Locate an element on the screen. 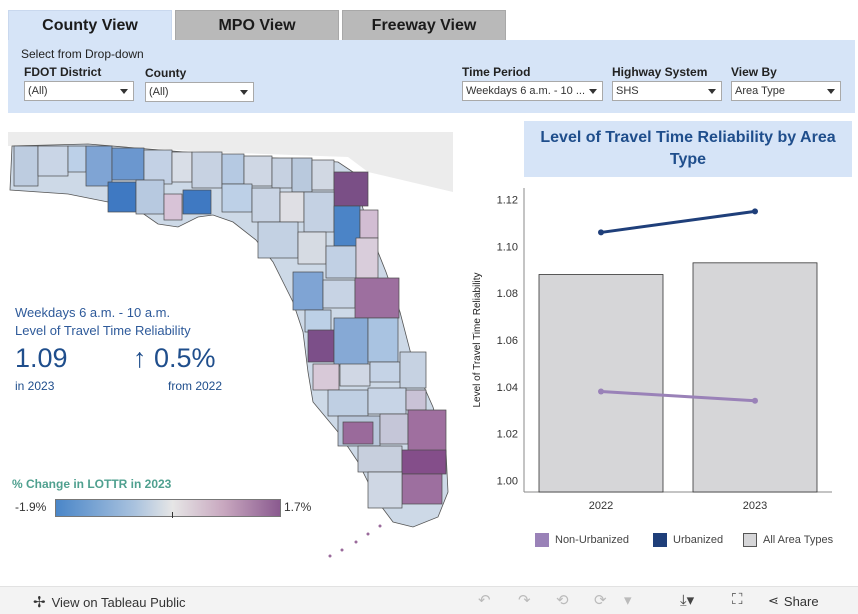 The image size is (858, 614). legend-swatch-non-urbanized is located at coordinates (542, 540).